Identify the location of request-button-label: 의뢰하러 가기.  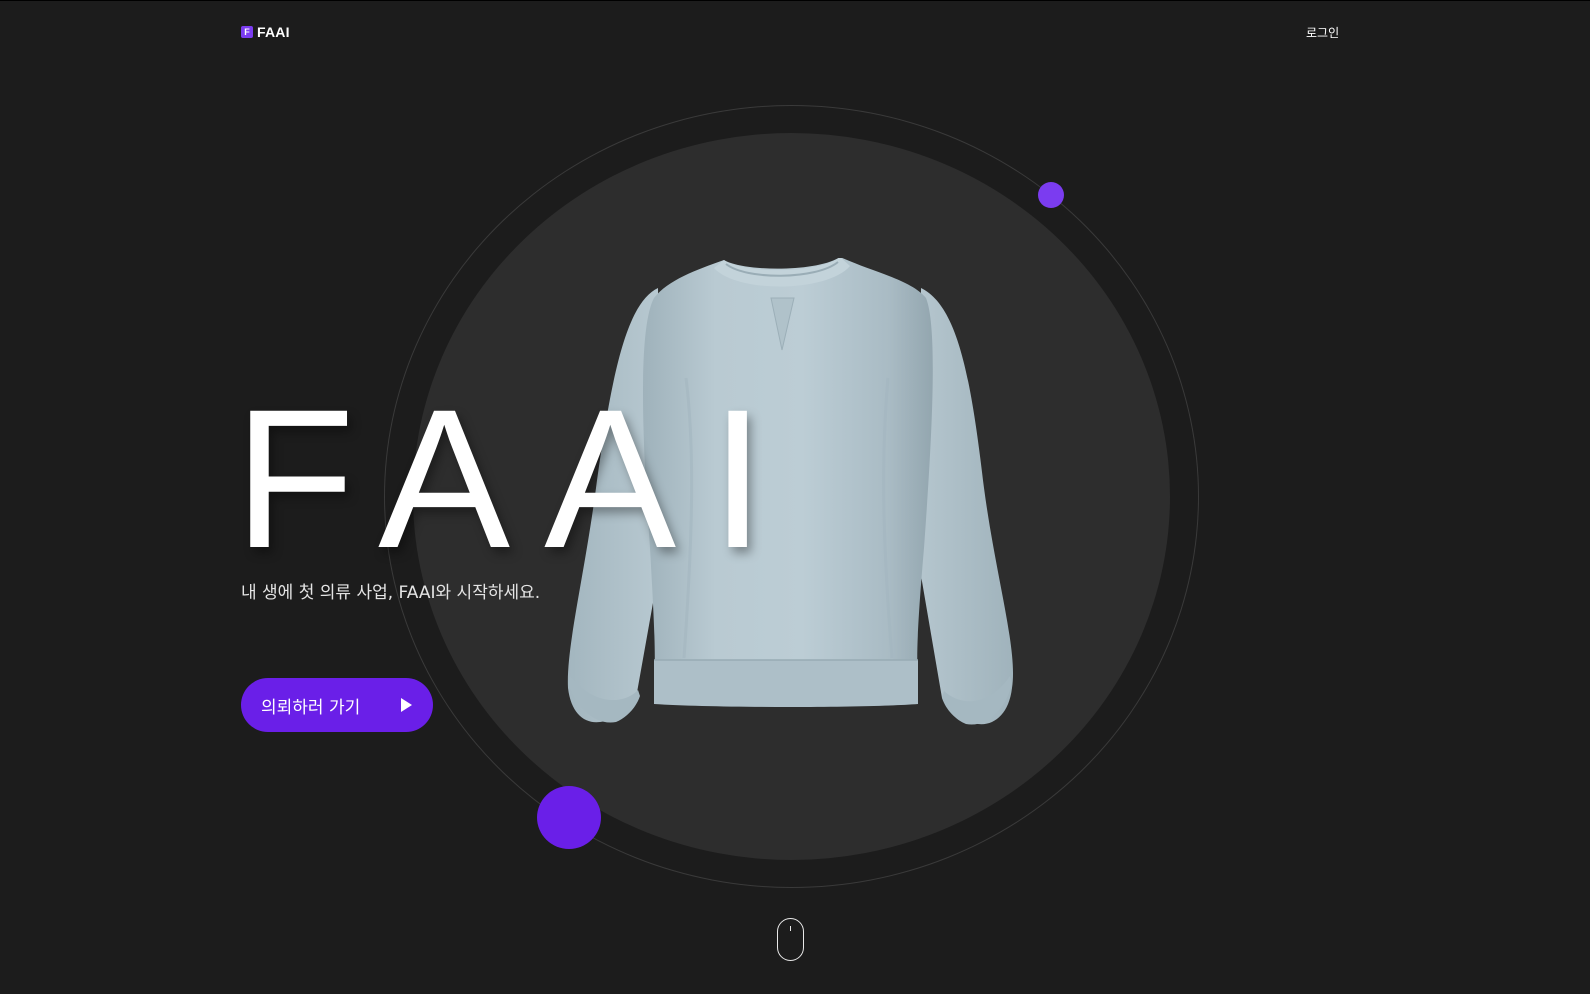
(311, 707).